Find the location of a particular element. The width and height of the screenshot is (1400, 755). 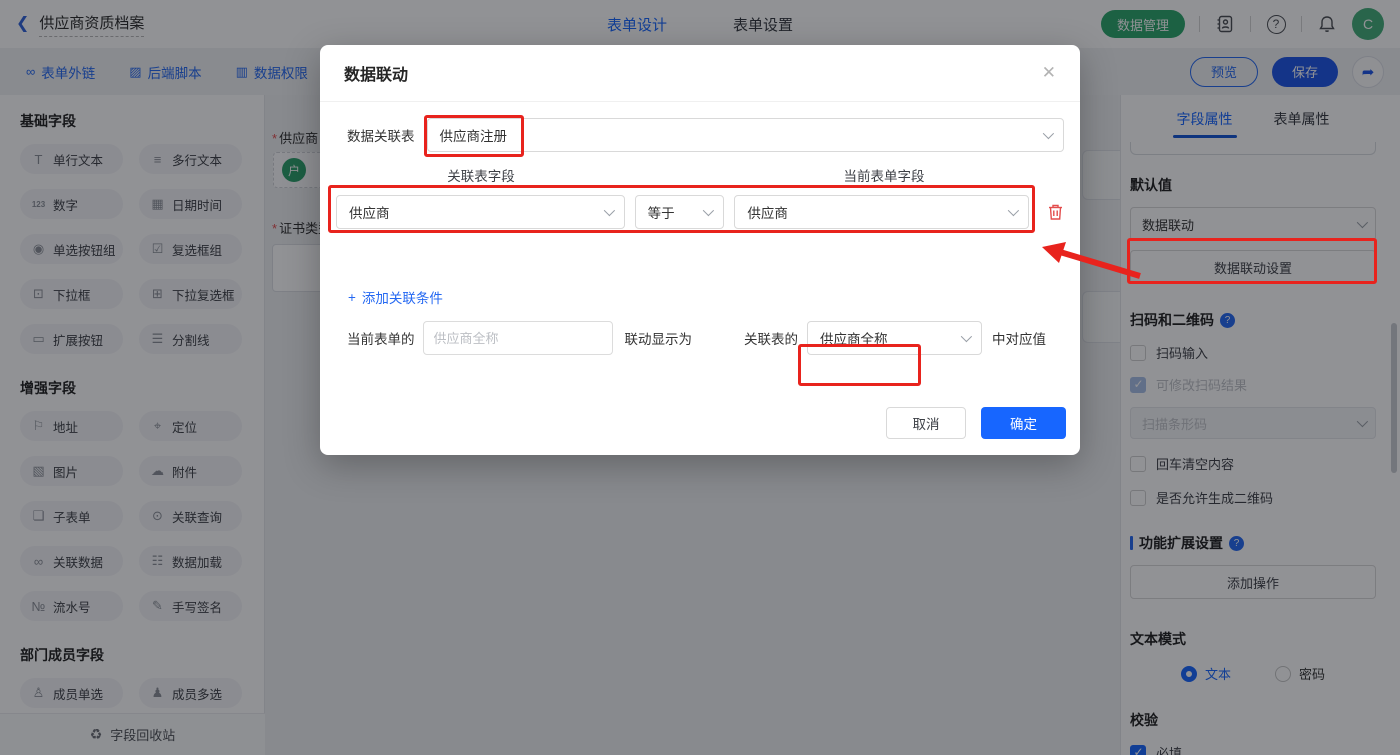

current-form-prefix: 当前表单的 is located at coordinates (381, 339).